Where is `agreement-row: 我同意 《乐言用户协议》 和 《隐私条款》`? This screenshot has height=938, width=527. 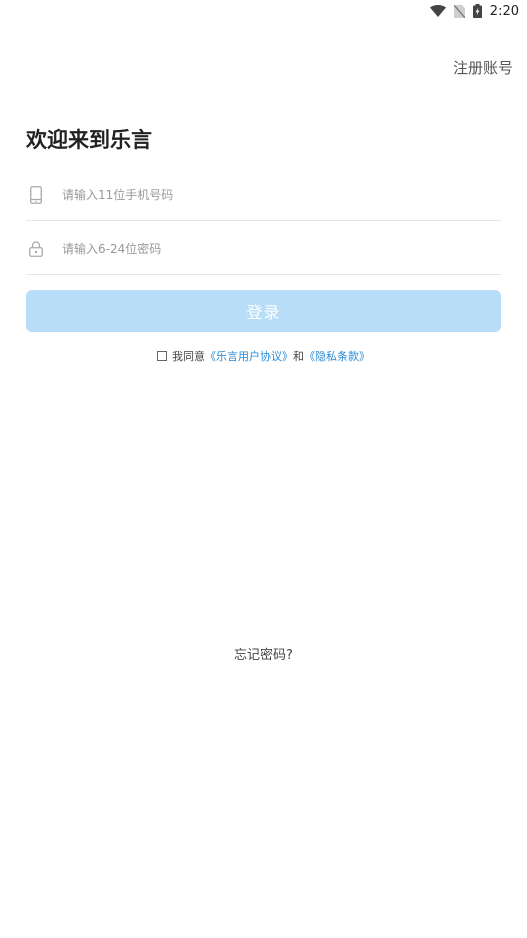 agreement-row: 我同意 《乐言用户协议》 和 《隐私条款》 is located at coordinates (263, 356).